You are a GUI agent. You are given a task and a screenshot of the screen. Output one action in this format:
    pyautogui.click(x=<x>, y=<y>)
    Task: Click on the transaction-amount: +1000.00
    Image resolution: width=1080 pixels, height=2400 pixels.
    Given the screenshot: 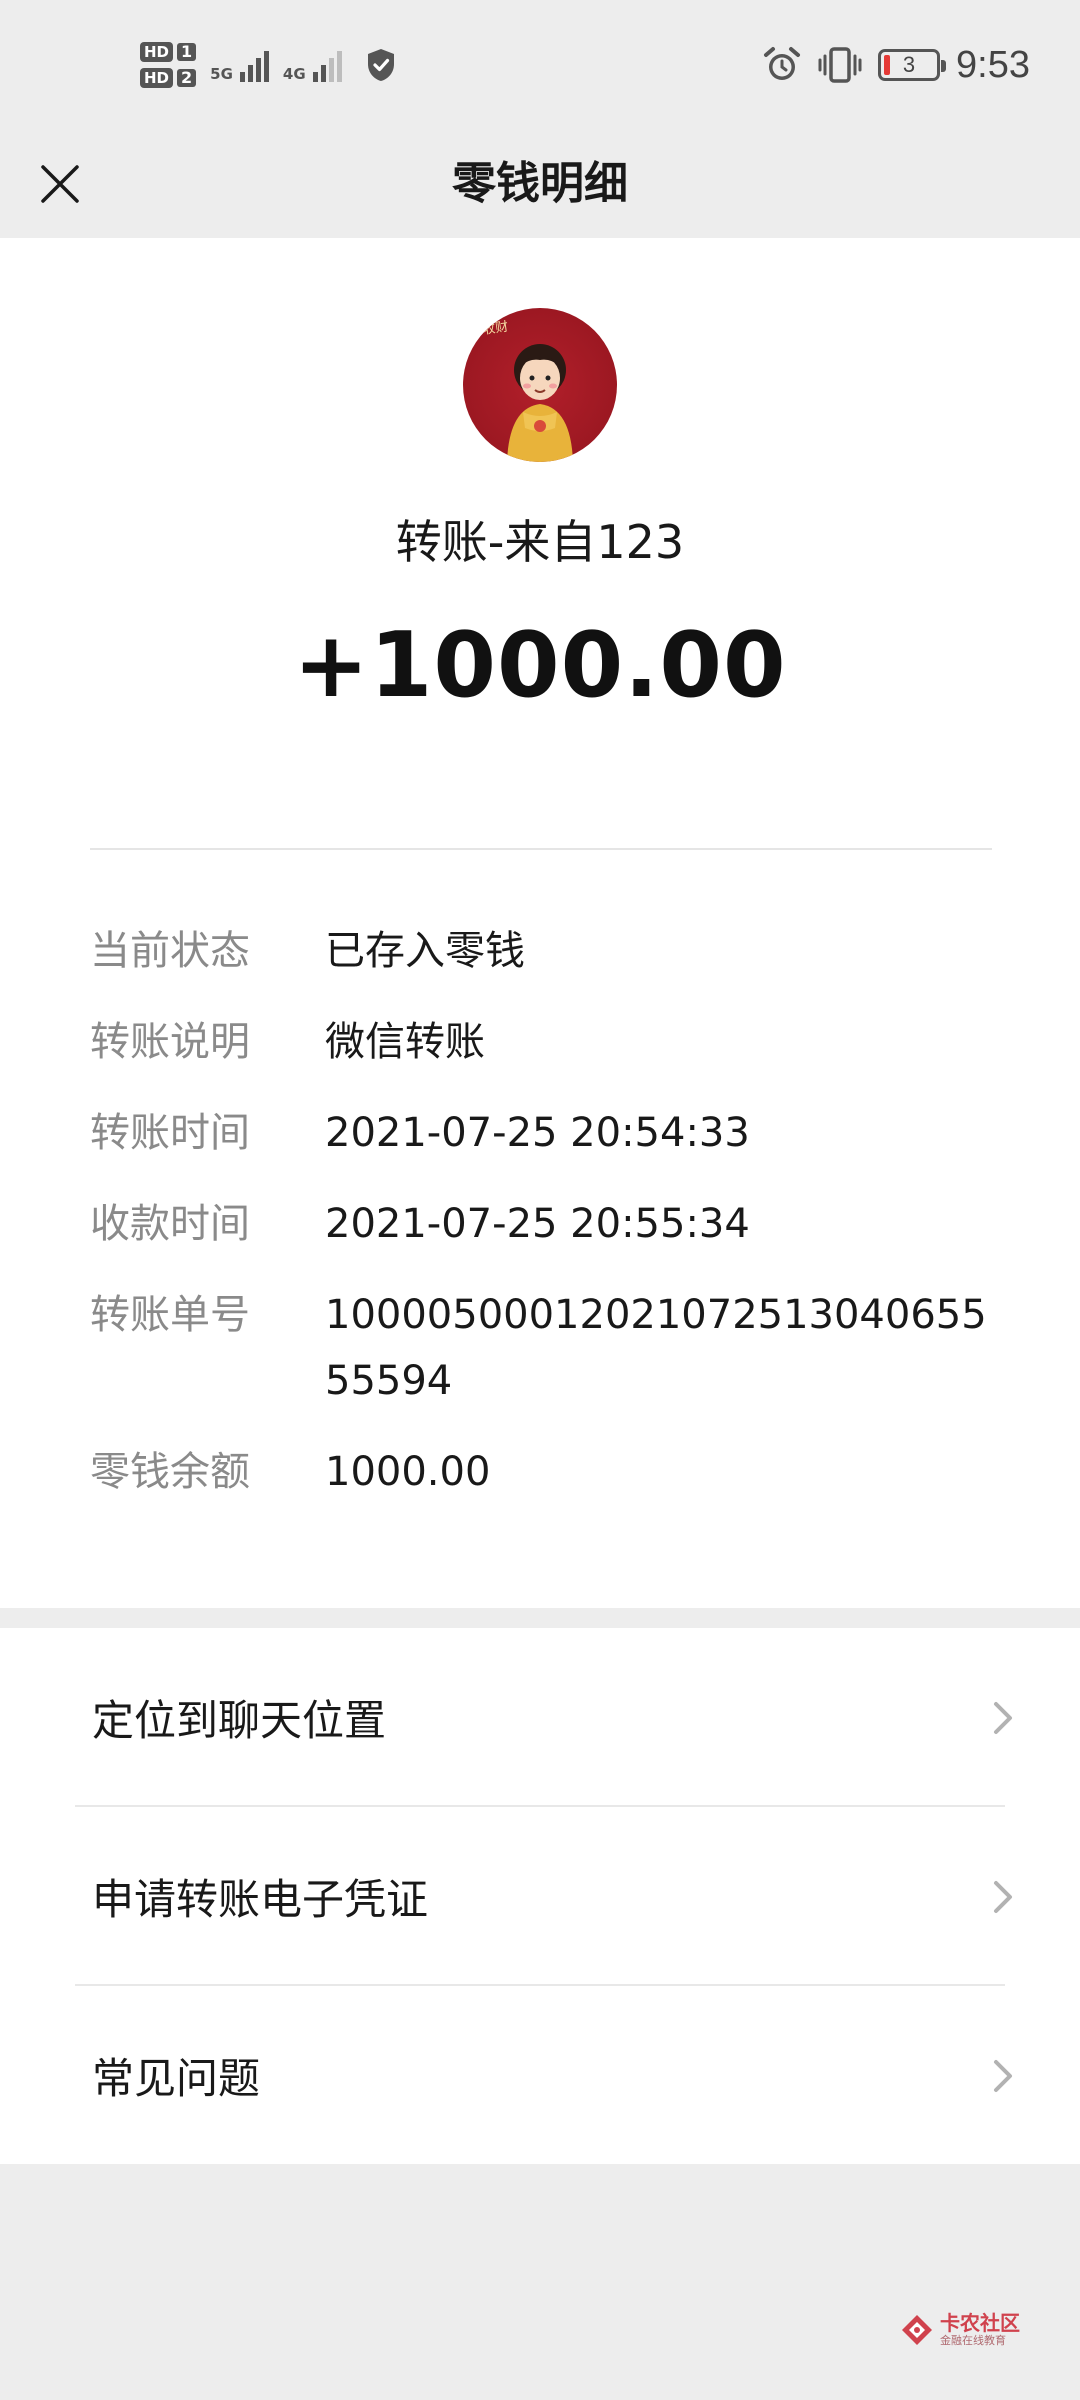 What is the action you would take?
    pyautogui.click(x=540, y=665)
    